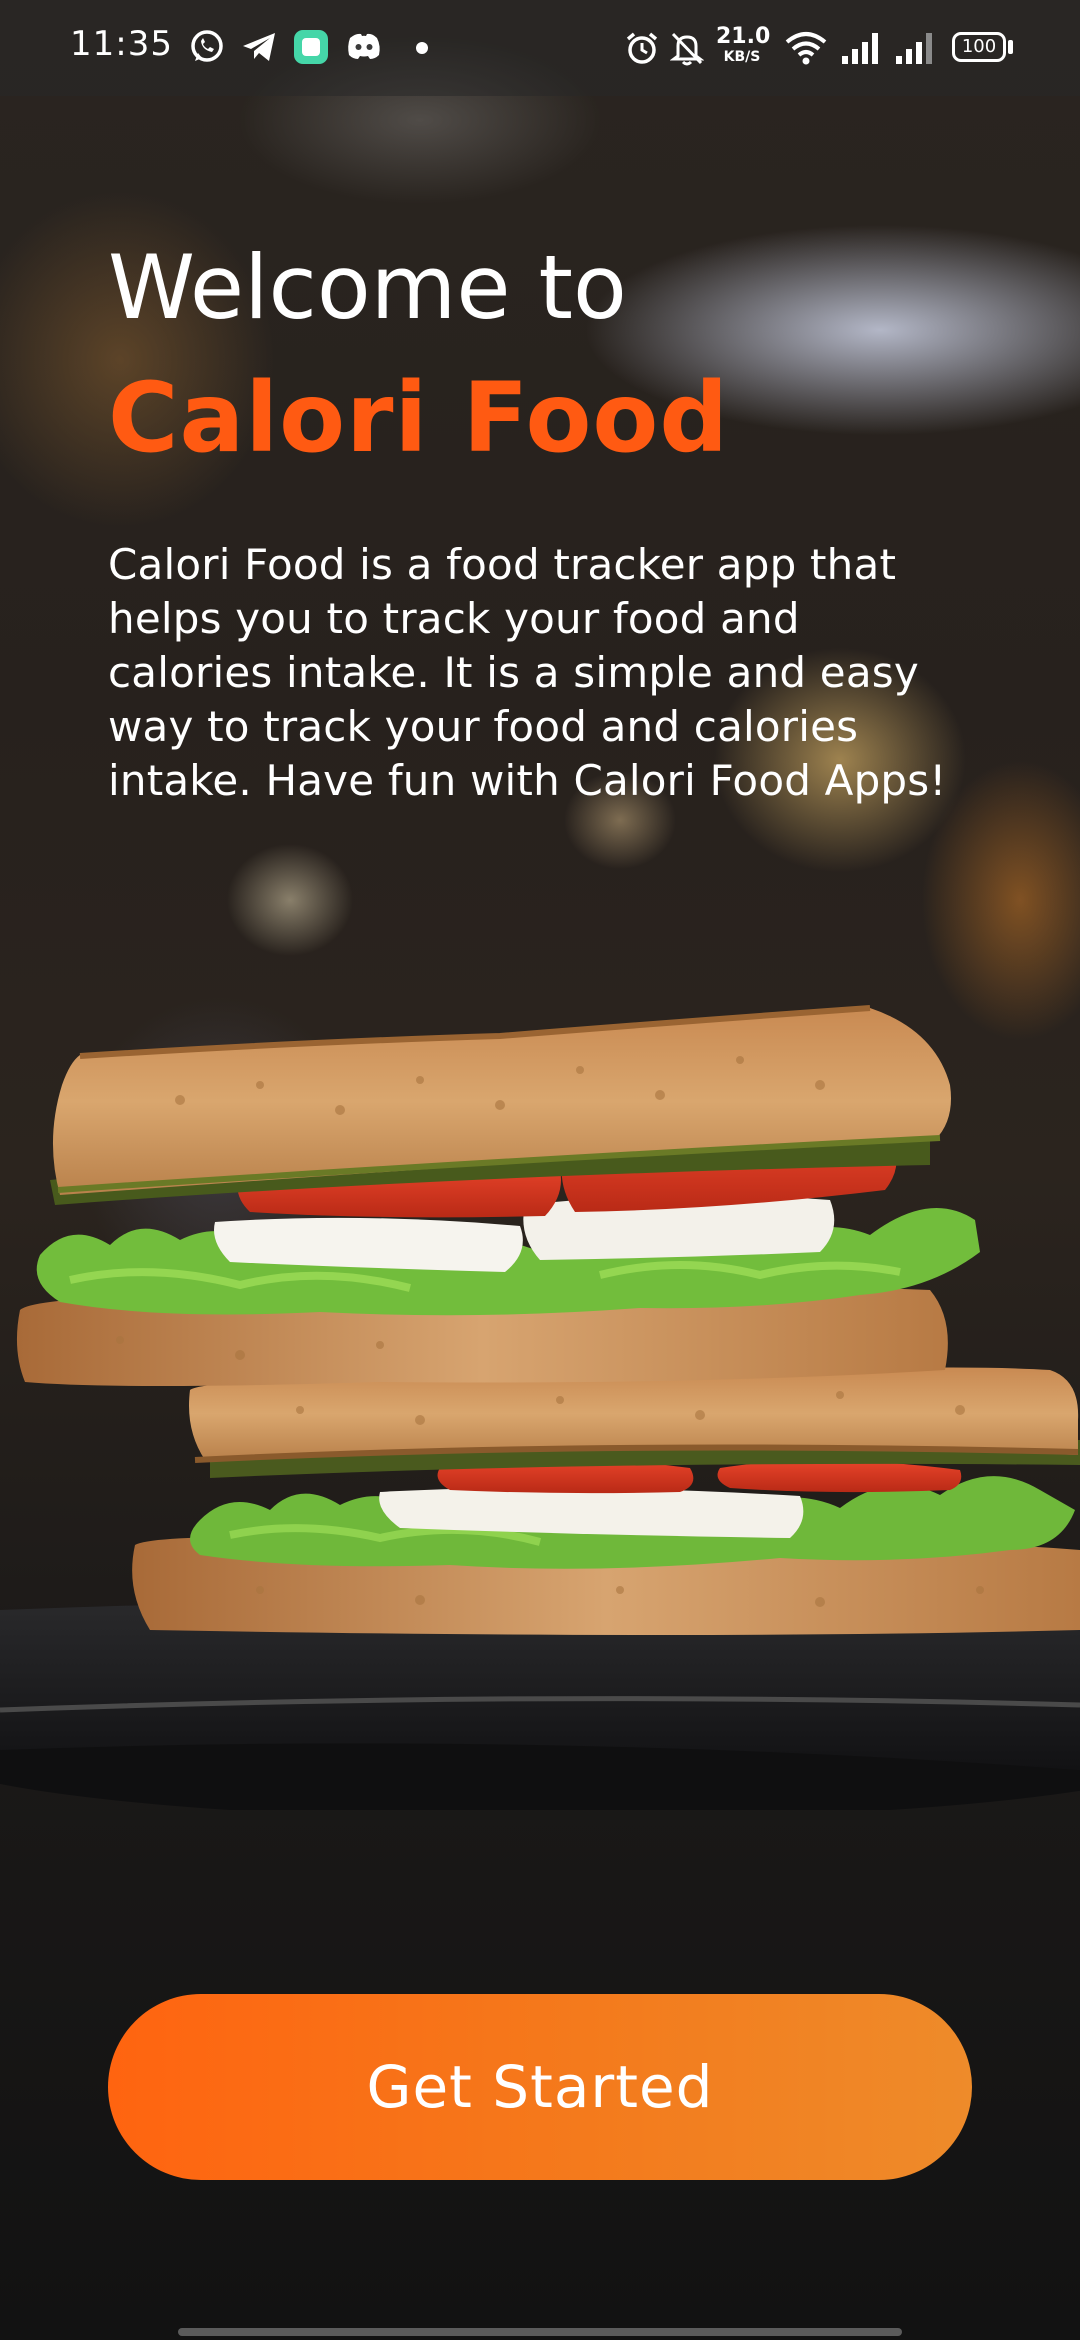 This screenshot has height=2340, width=1080. What do you see at coordinates (121, 44) in the screenshot?
I see `status-time: 11:35` at bounding box center [121, 44].